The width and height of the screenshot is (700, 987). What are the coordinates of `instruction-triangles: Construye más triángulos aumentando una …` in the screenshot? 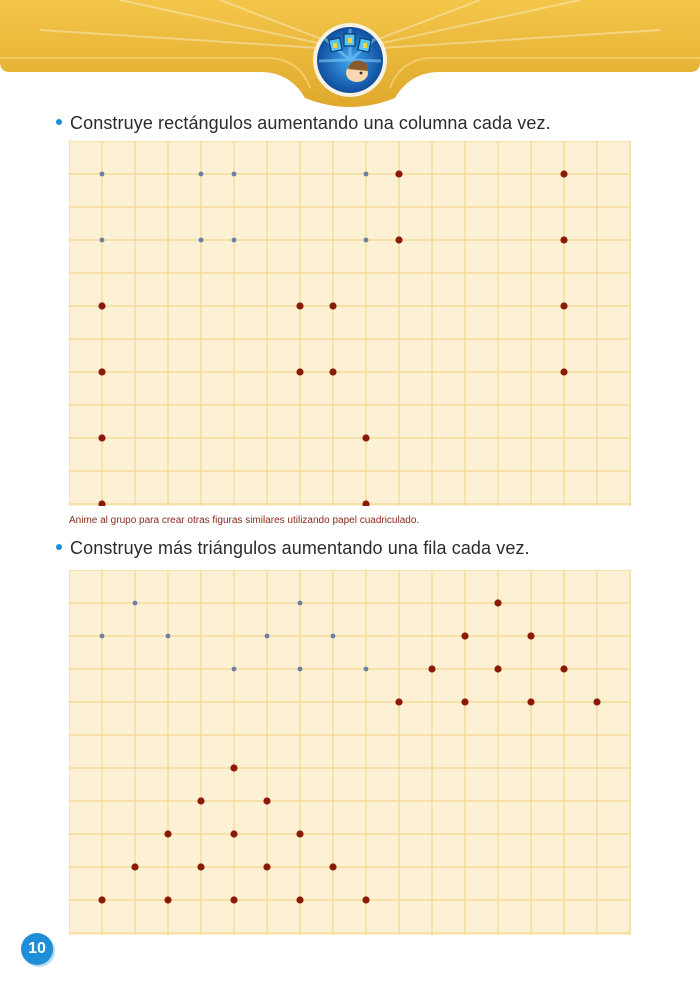 It's located at (293, 548).